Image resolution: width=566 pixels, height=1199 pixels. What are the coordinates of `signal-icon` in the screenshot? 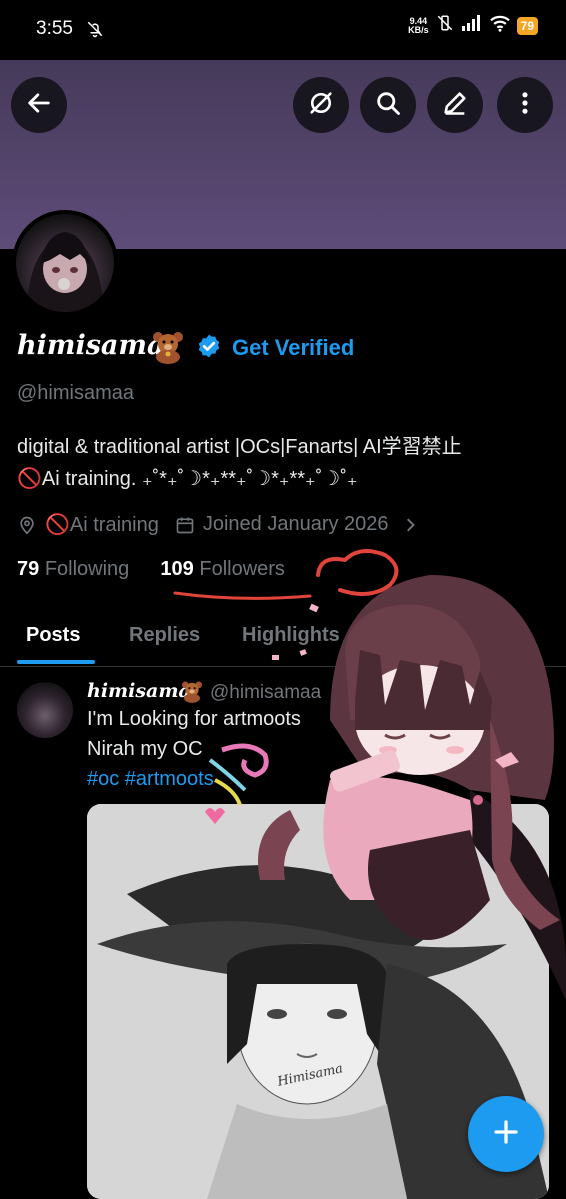 It's located at (472, 25).